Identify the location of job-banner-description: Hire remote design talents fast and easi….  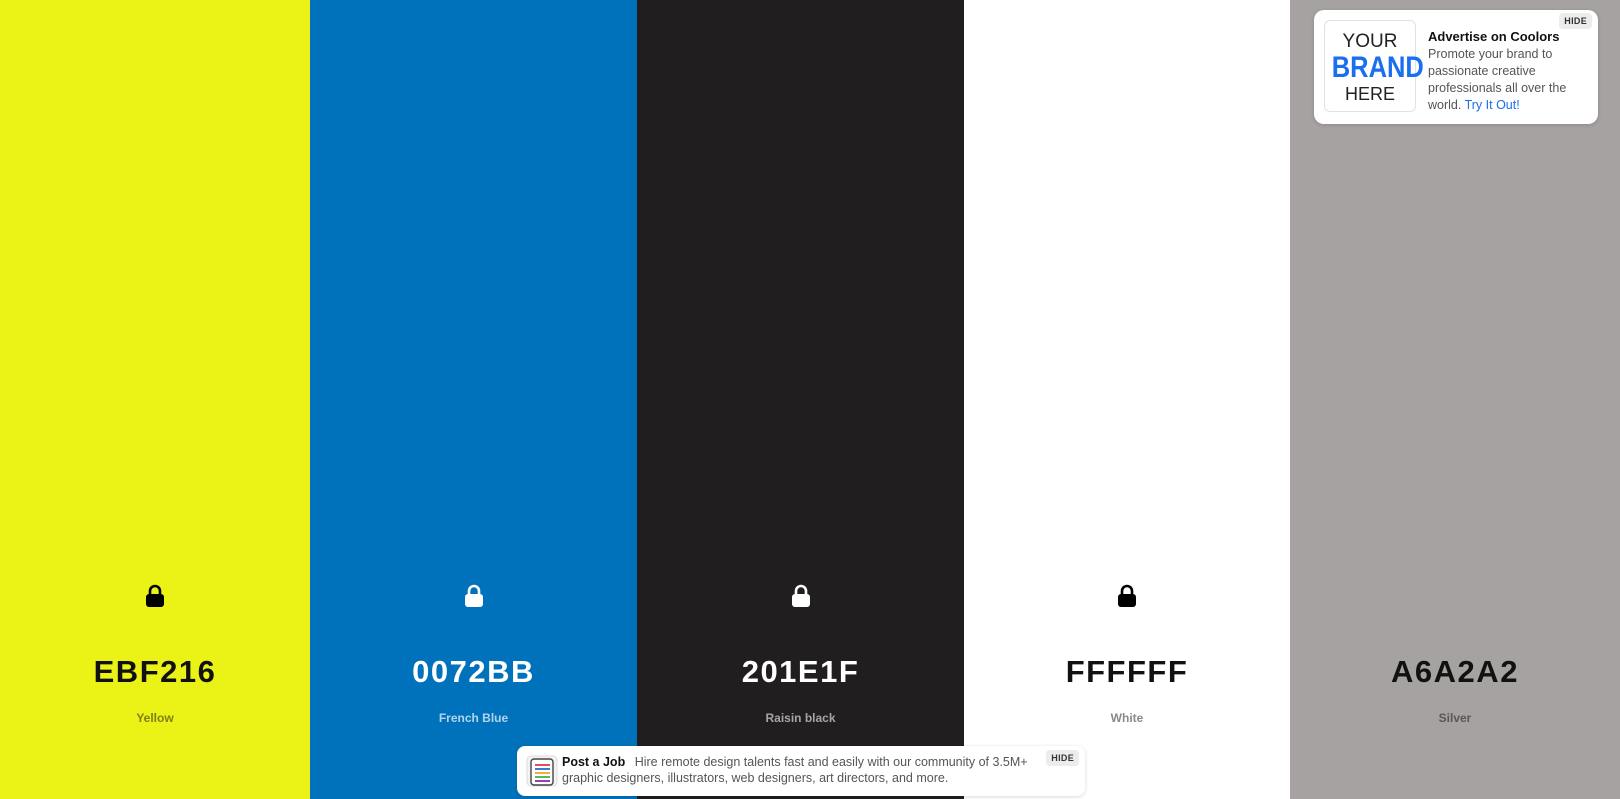
(795, 770).